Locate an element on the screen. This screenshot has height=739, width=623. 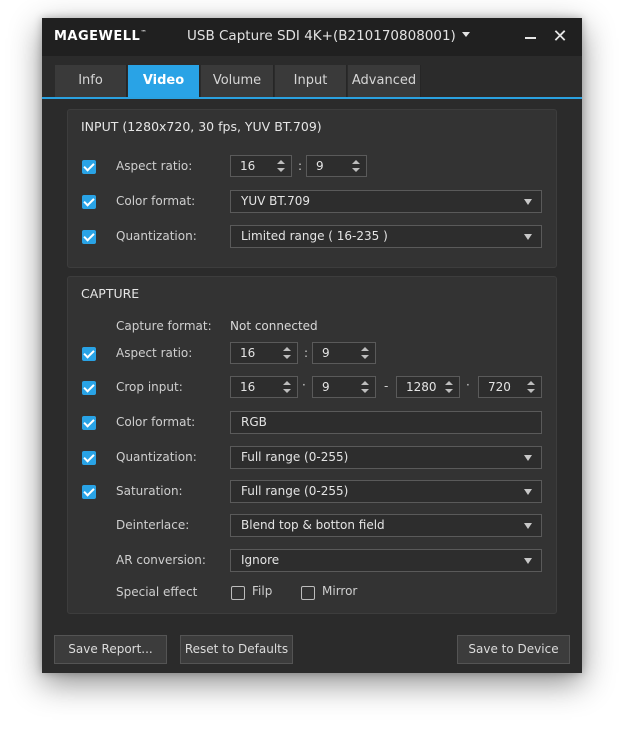
close-button: ✕ is located at coordinates (560, 37).